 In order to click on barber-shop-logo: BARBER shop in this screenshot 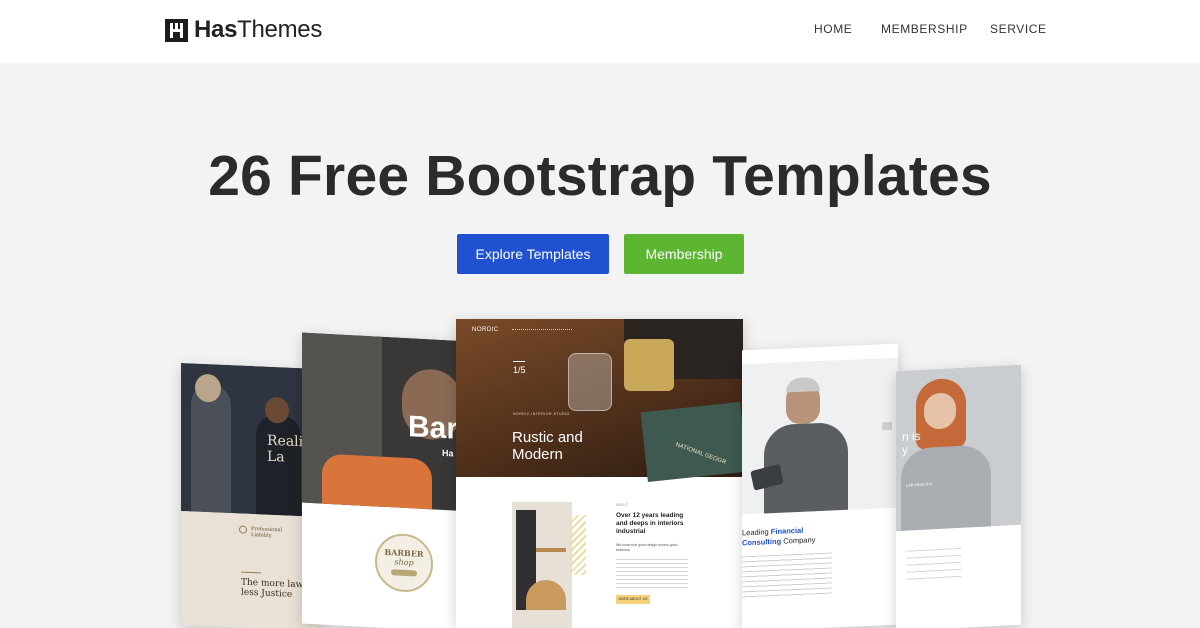, I will do `click(404, 563)`.